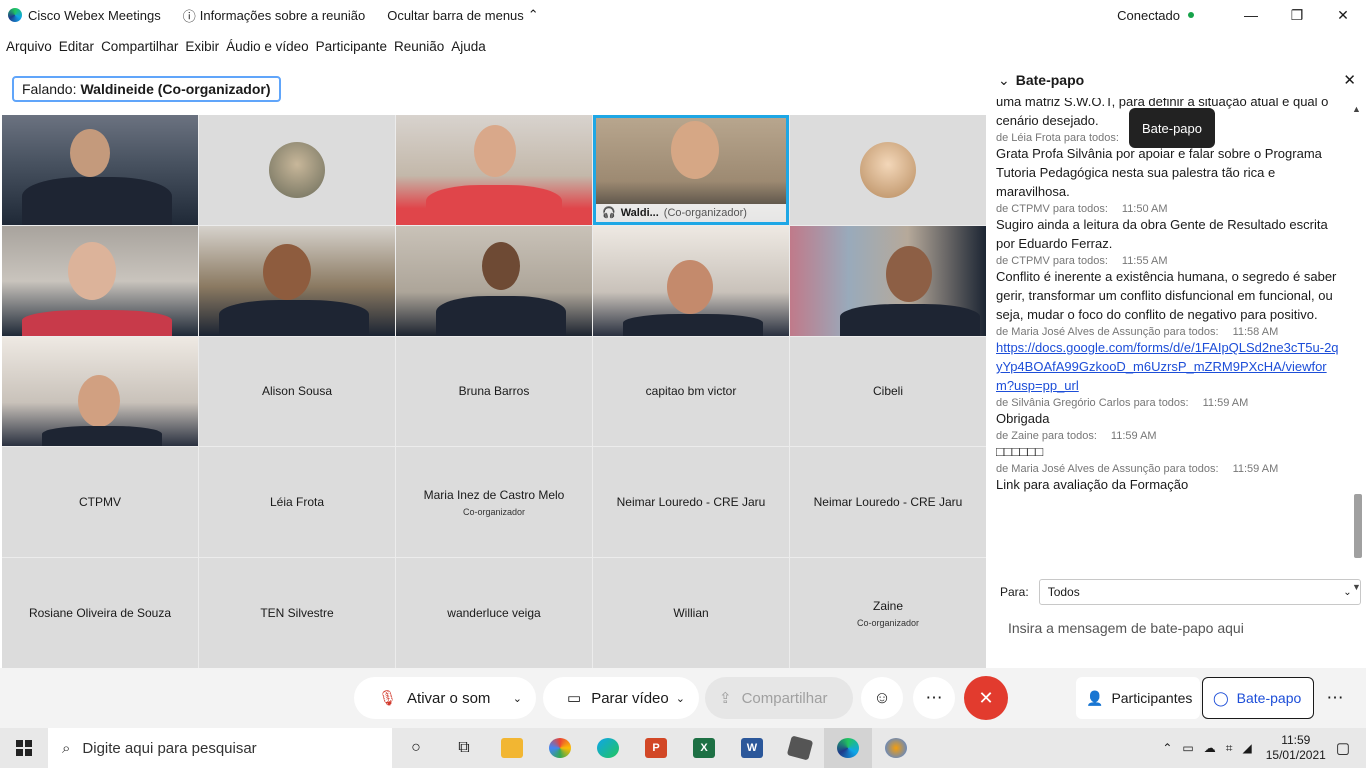 This screenshot has height=768, width=1366. I want to click on taskbar-search: ⌕ Digite aqui para pesquisar, so click(220, 748).